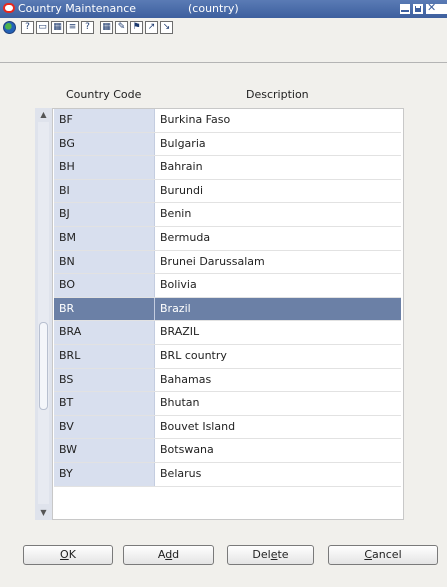 The width and height of the screenshot is (447, 587). Describe the element at coordinates (278, 356) in the screenshot. I see `description-cell: BRL country` at that location.